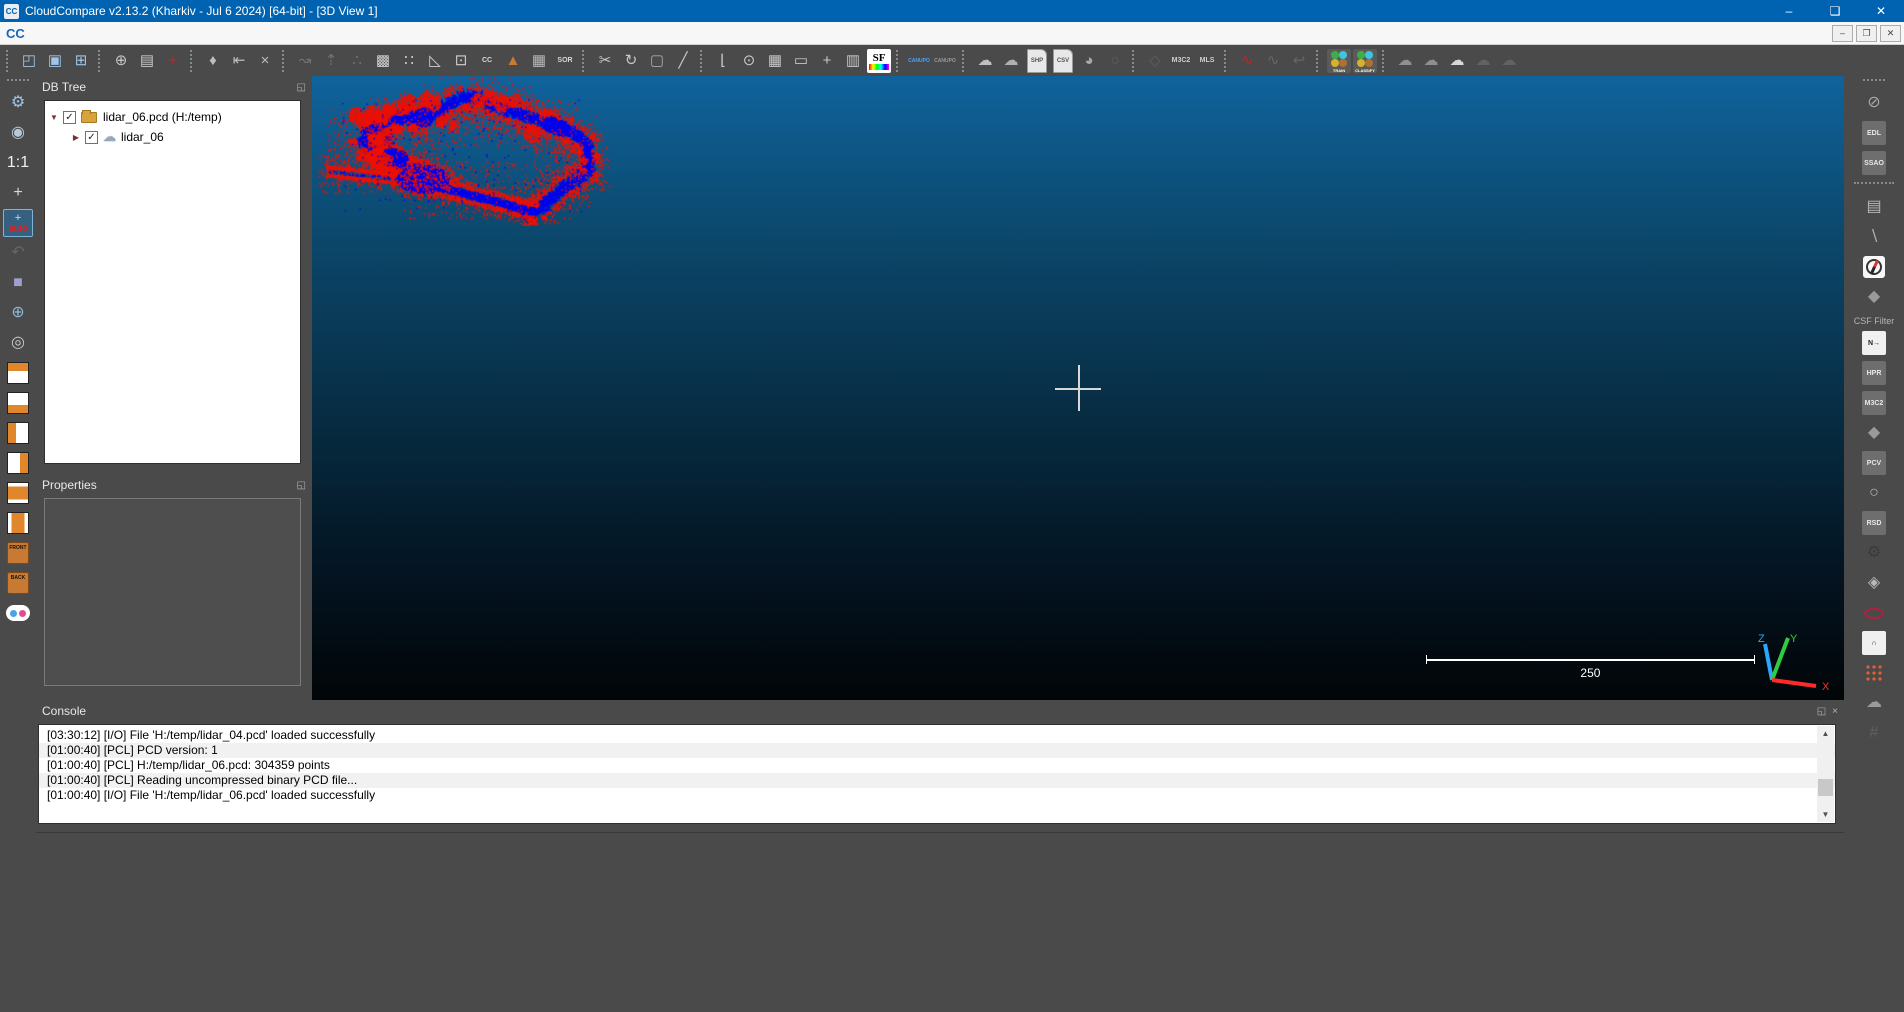 Image resolution: width=1904 pixels, height=1012 pixels. Describe the element at coordinates (18, 403) in the screenshot. I see `view-bottom-button` at that location.